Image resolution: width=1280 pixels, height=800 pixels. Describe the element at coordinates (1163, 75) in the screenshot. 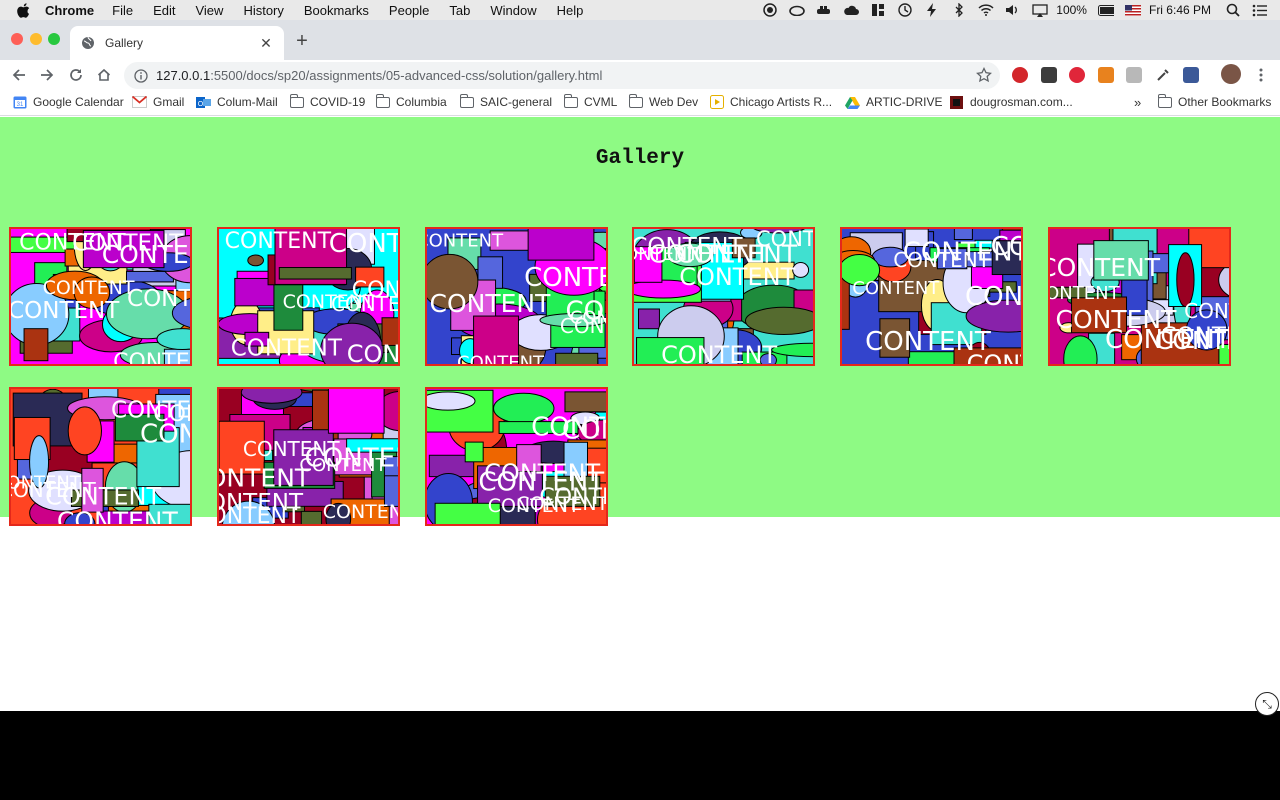

I see `eyedropper-icon` at that location.